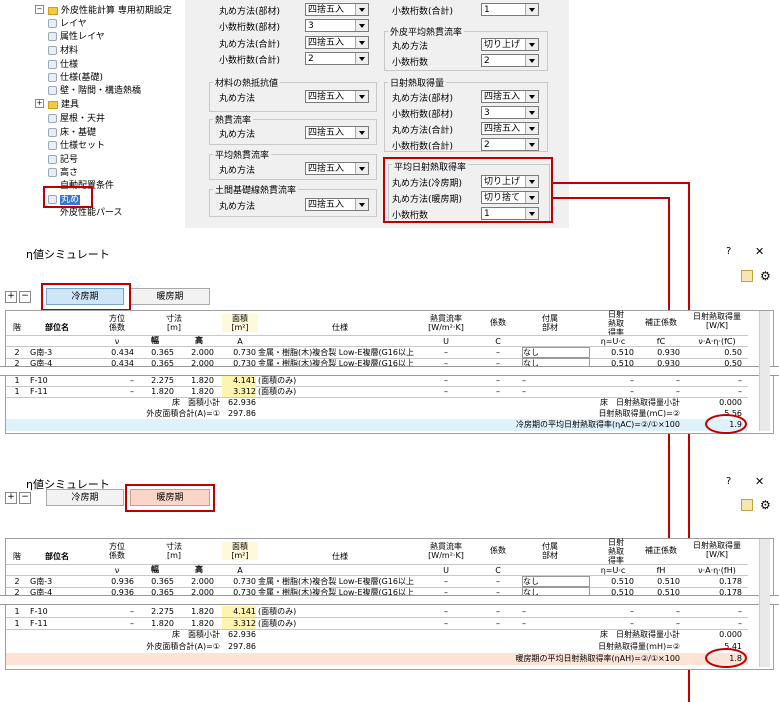 Image resolution: width=779 pixels, height=702 pixels. Describe the element at coordinates (162, 391) in the screenshot. I see `cell-haba: 1.820` at that location.